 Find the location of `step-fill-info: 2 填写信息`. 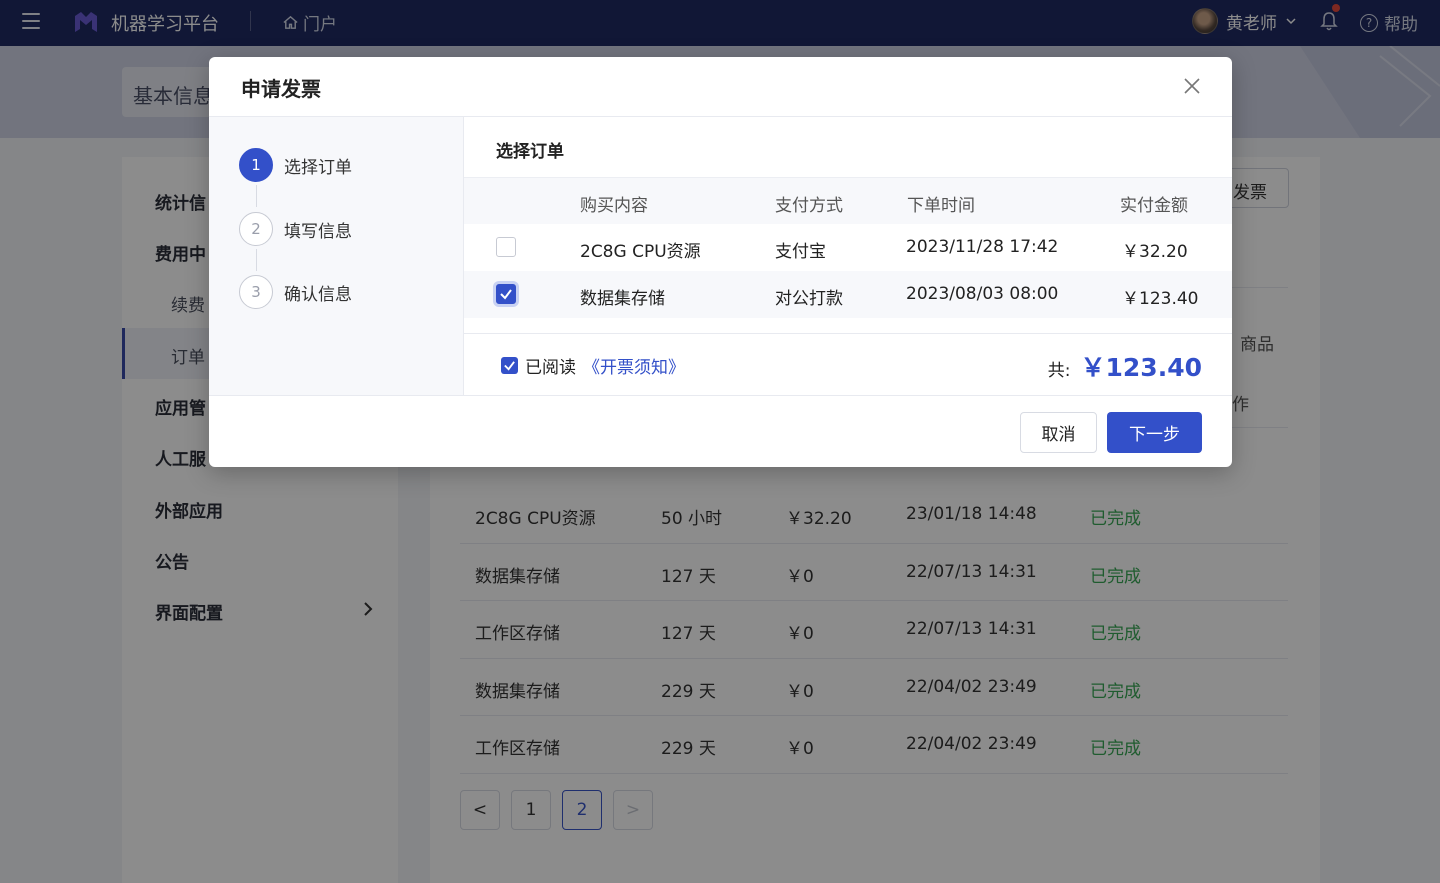

step-fill-info: 2 填写信息 is located at coordinates (295, 229).